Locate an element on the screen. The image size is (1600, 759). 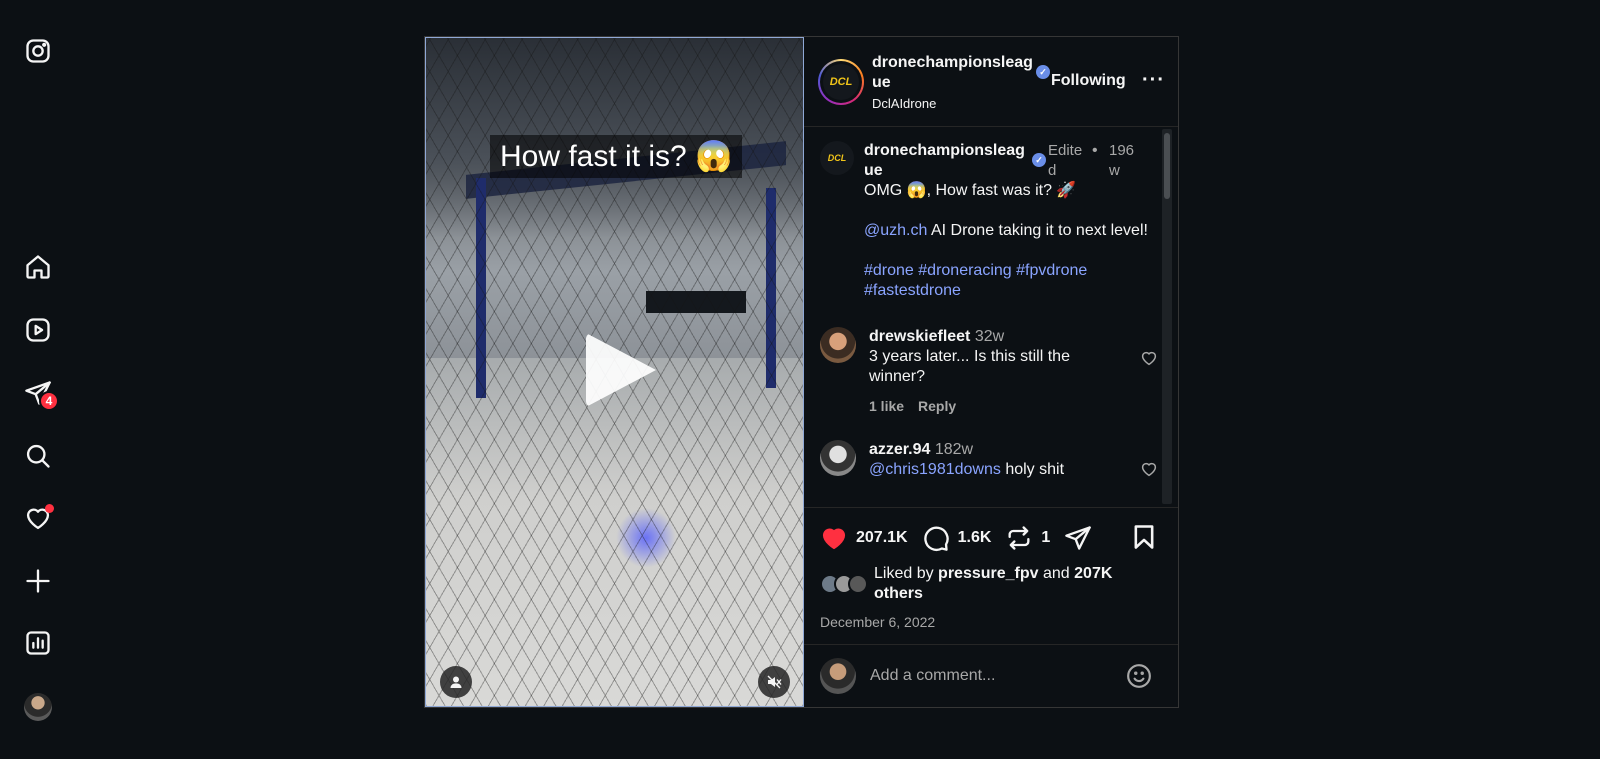
like-button: 207.1K is located at coordinates (864, 538).